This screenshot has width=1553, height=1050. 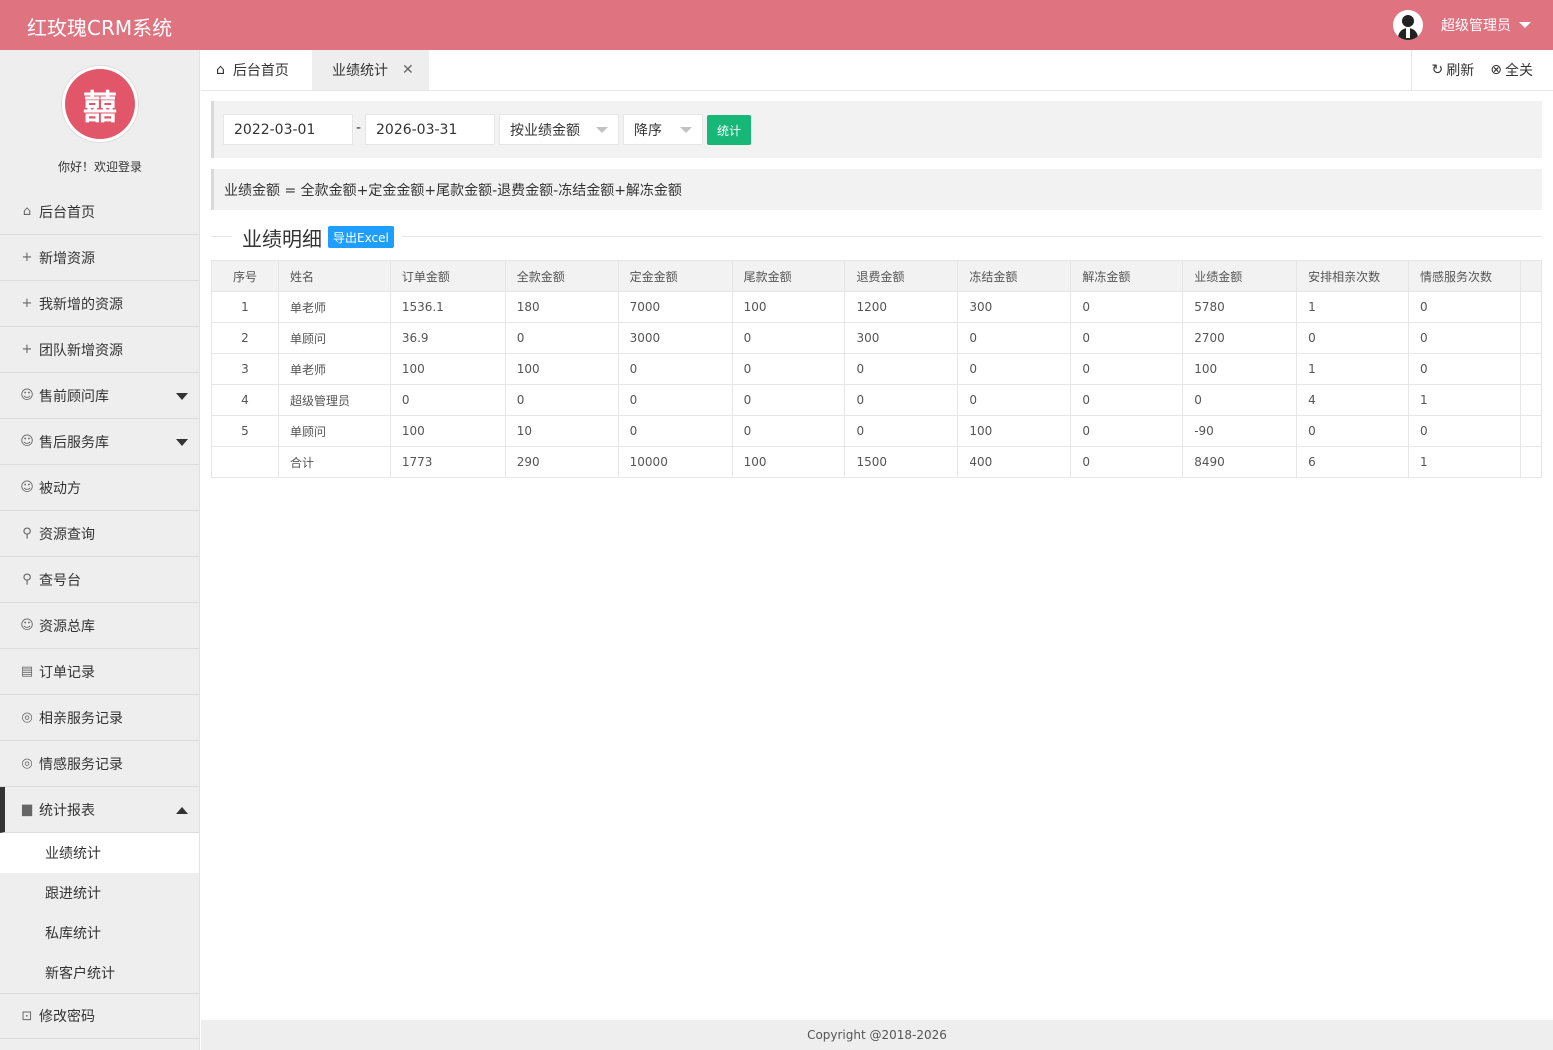 What do you see at coordinates (545, 130) in the screenshot?
I see `sort-field-value: 按业绩金额` at bounding box center [545, 130].